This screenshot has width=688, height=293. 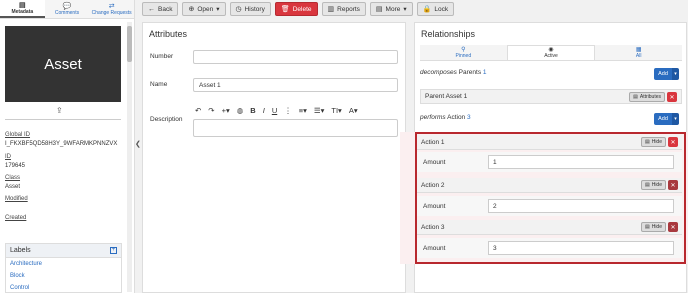 What do you see at coordinates (331, 9) in the screenshot?
I see `chart-icon: ▥` at bounding box center [331, 9].